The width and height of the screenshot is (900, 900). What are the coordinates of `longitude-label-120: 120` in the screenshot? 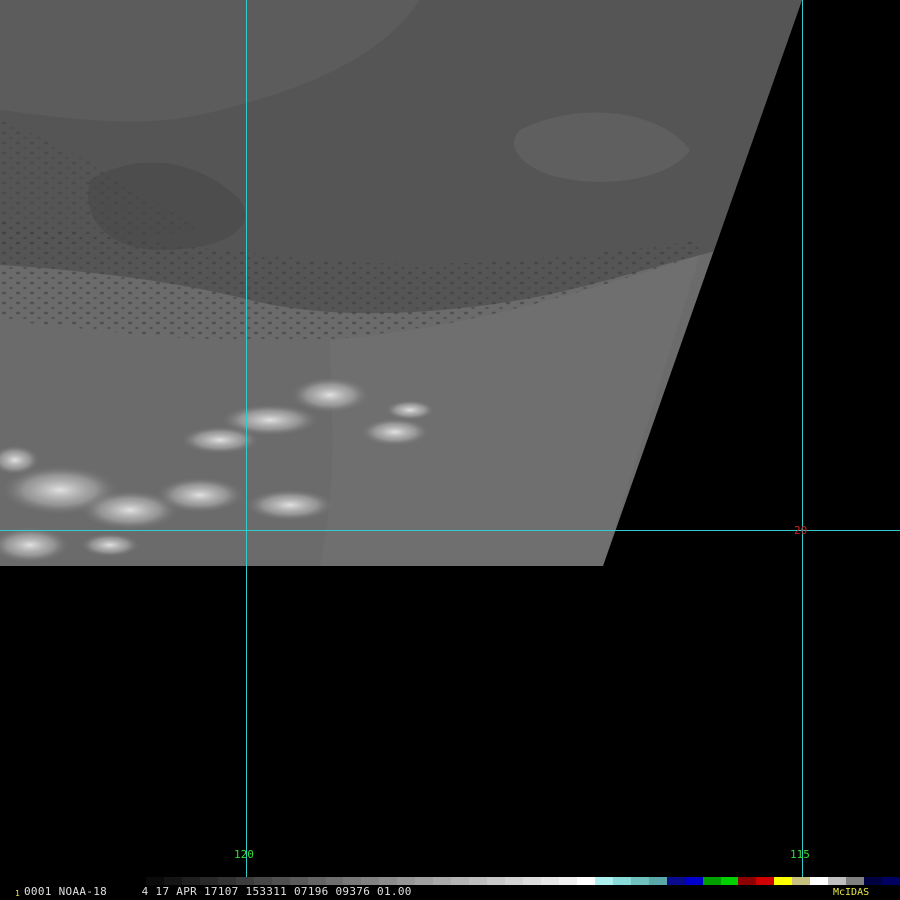 It's located at (244, 854).